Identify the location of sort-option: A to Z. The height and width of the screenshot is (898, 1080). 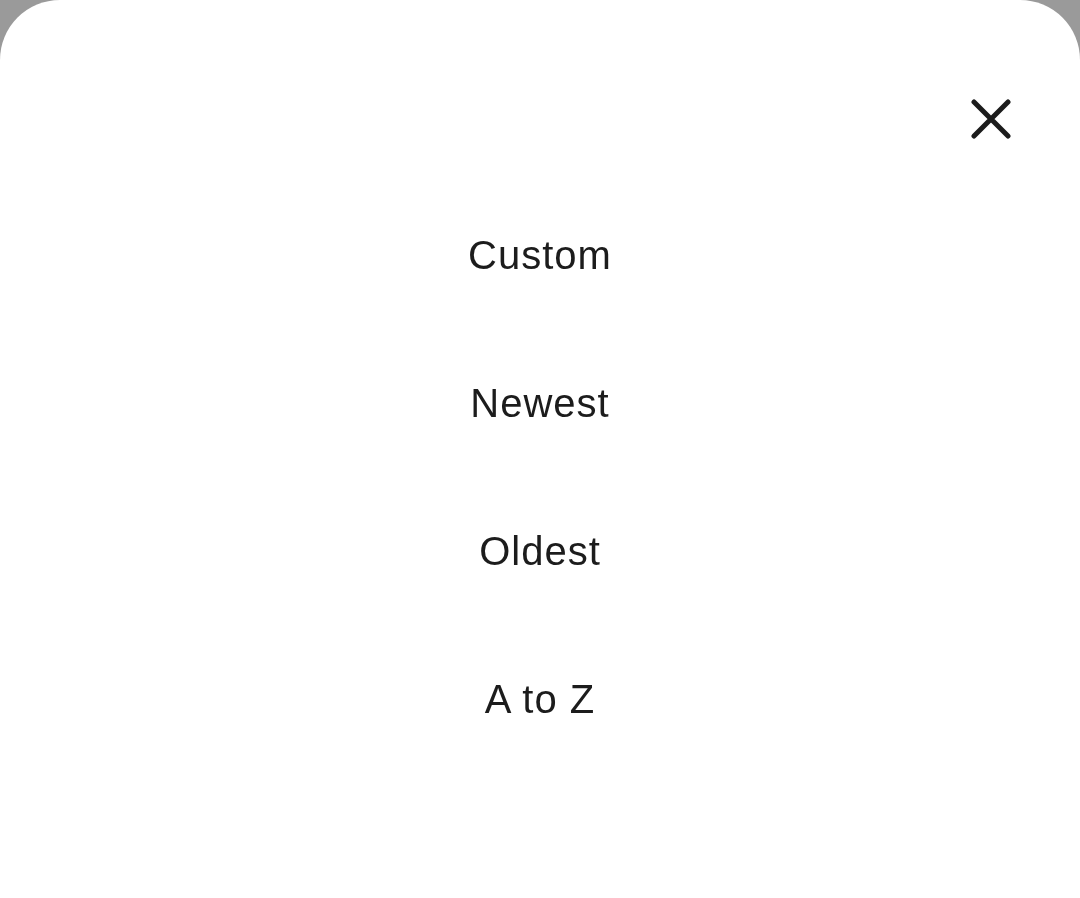
(540, 699).